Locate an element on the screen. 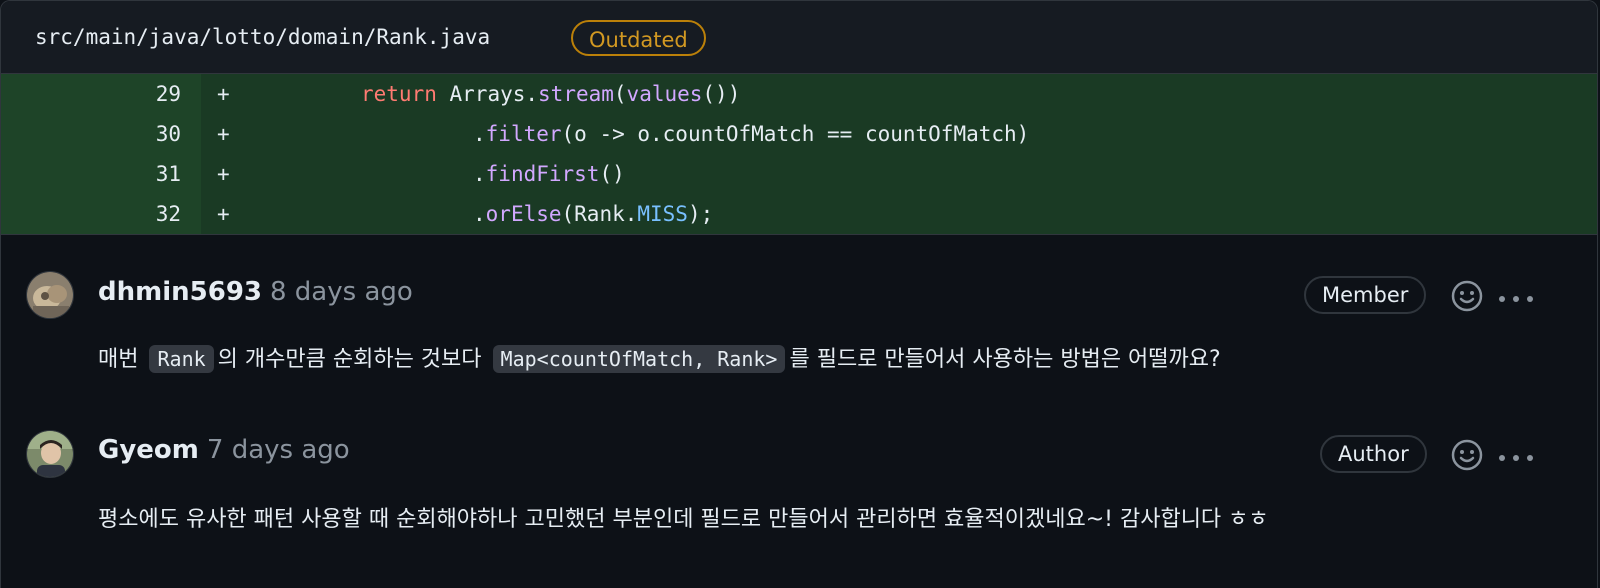 The image size is (1600, 588). code-token: ()) is located at coordinates (721, 94).